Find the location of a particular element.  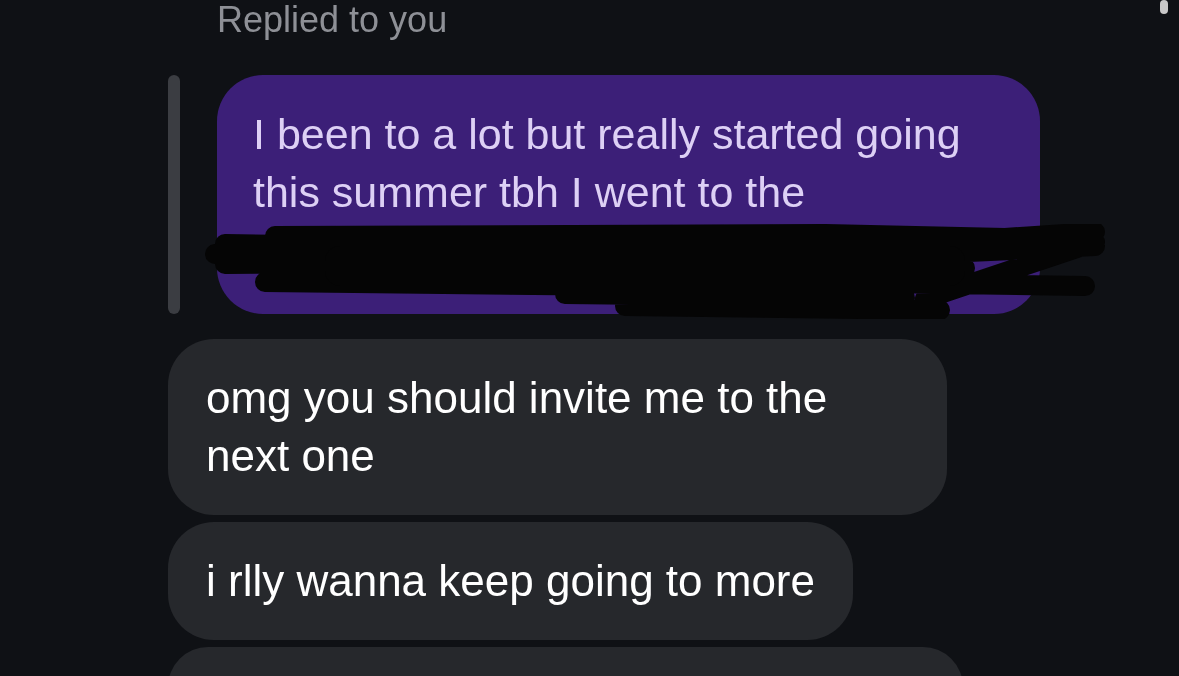

message-bubble: i rlly wanna keep going to more is located at coordinates (510, 581).